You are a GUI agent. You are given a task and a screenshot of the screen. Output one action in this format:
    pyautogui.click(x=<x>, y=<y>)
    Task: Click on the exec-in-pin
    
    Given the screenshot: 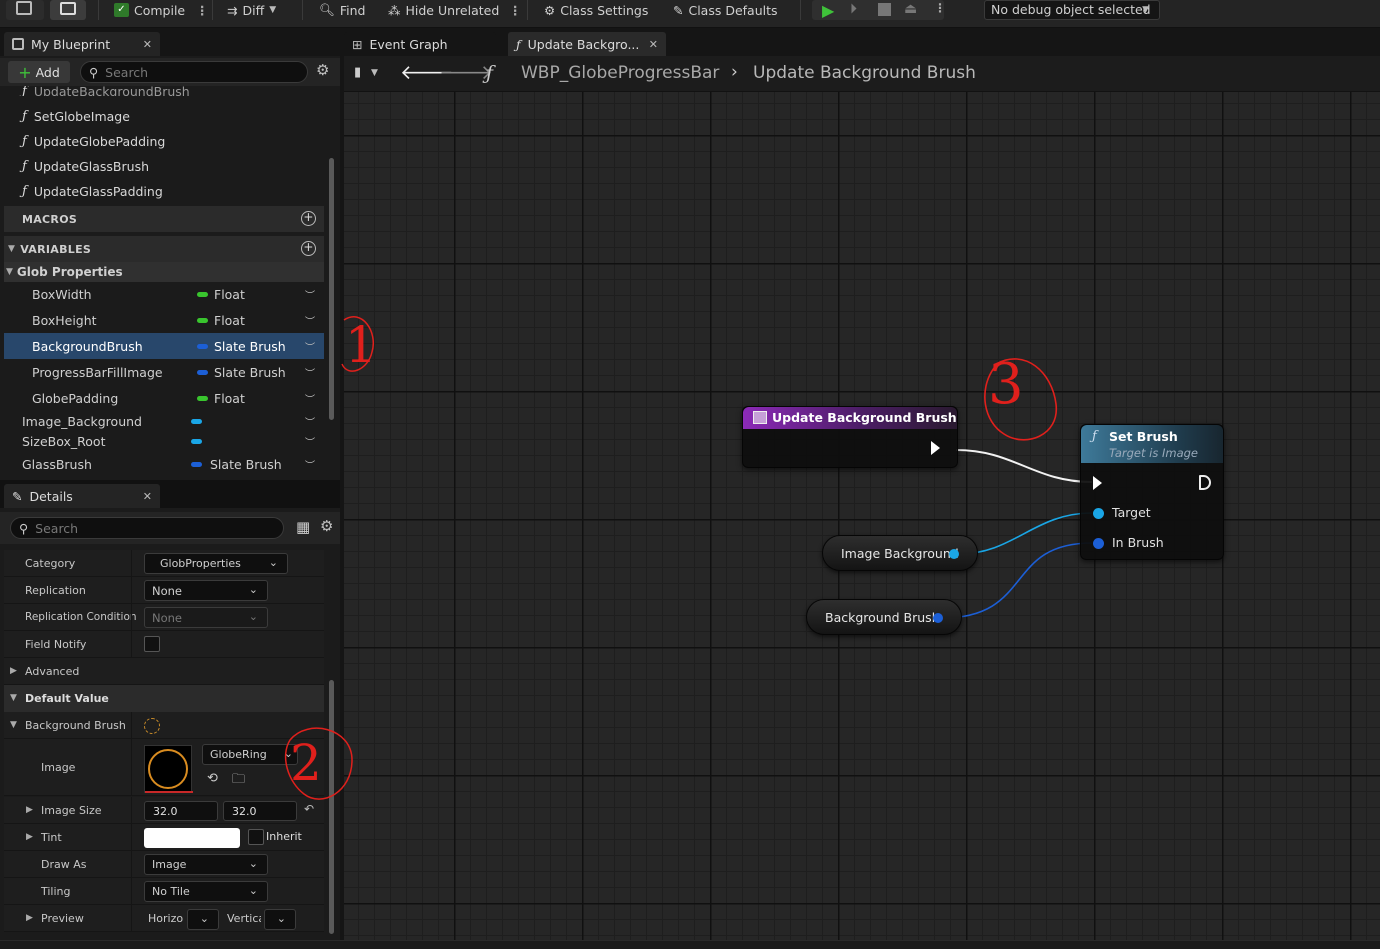 What is the action you would take?
    pyautogui.click(x=1097, y=483)
    